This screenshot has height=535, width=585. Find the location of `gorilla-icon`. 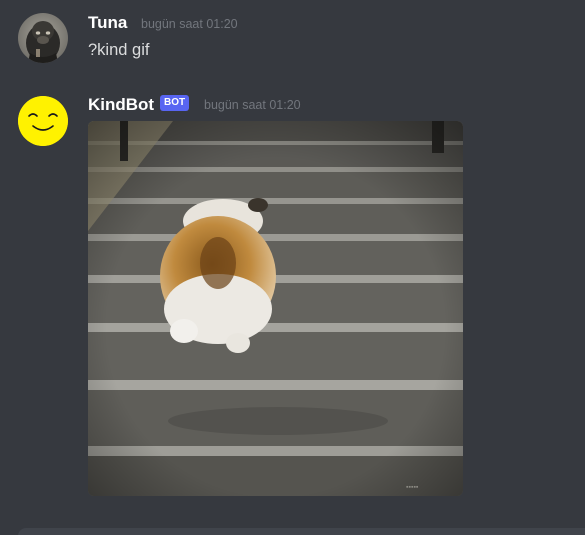

gorilla-icon is located at coordinates (43, 38).